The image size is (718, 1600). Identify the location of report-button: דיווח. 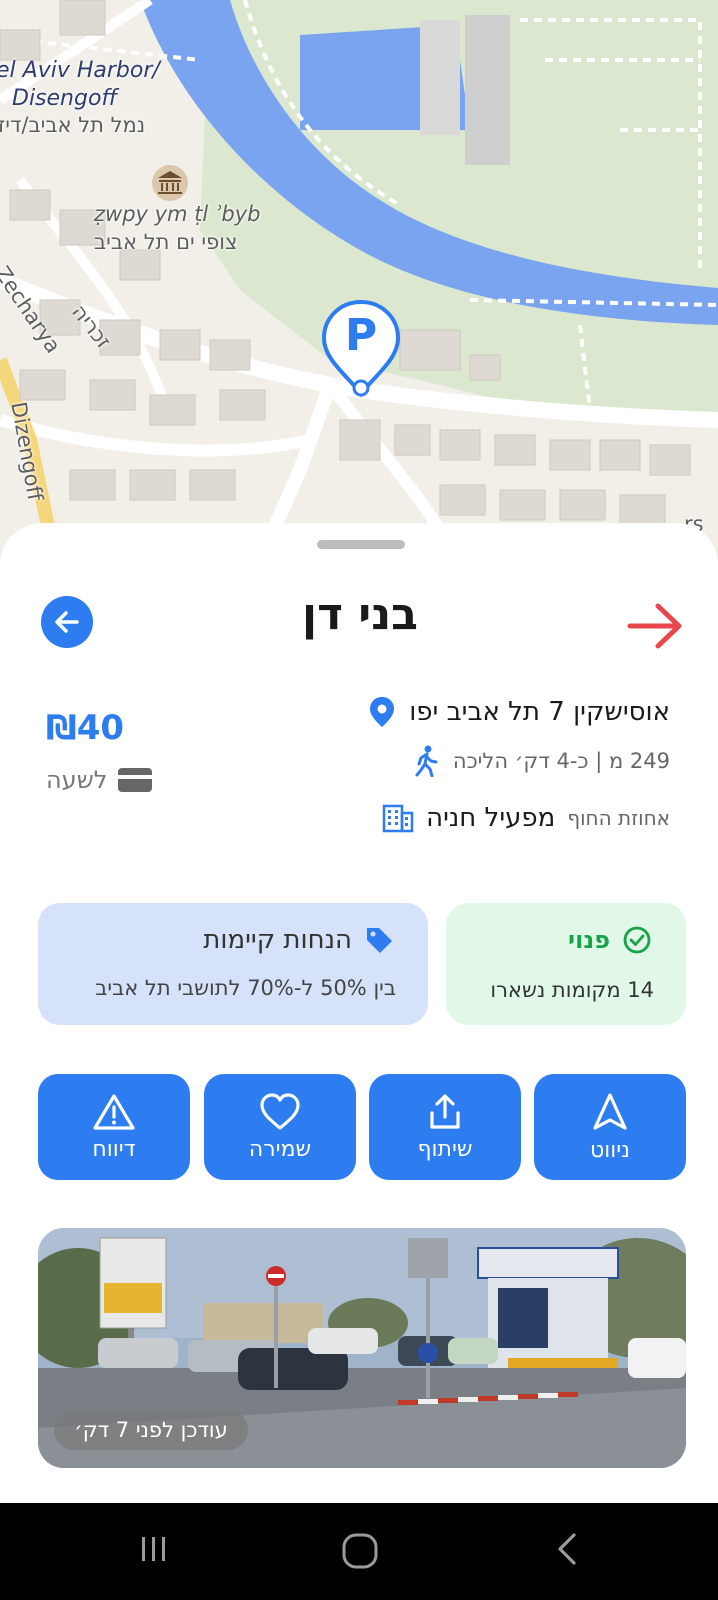
(114, 1127).